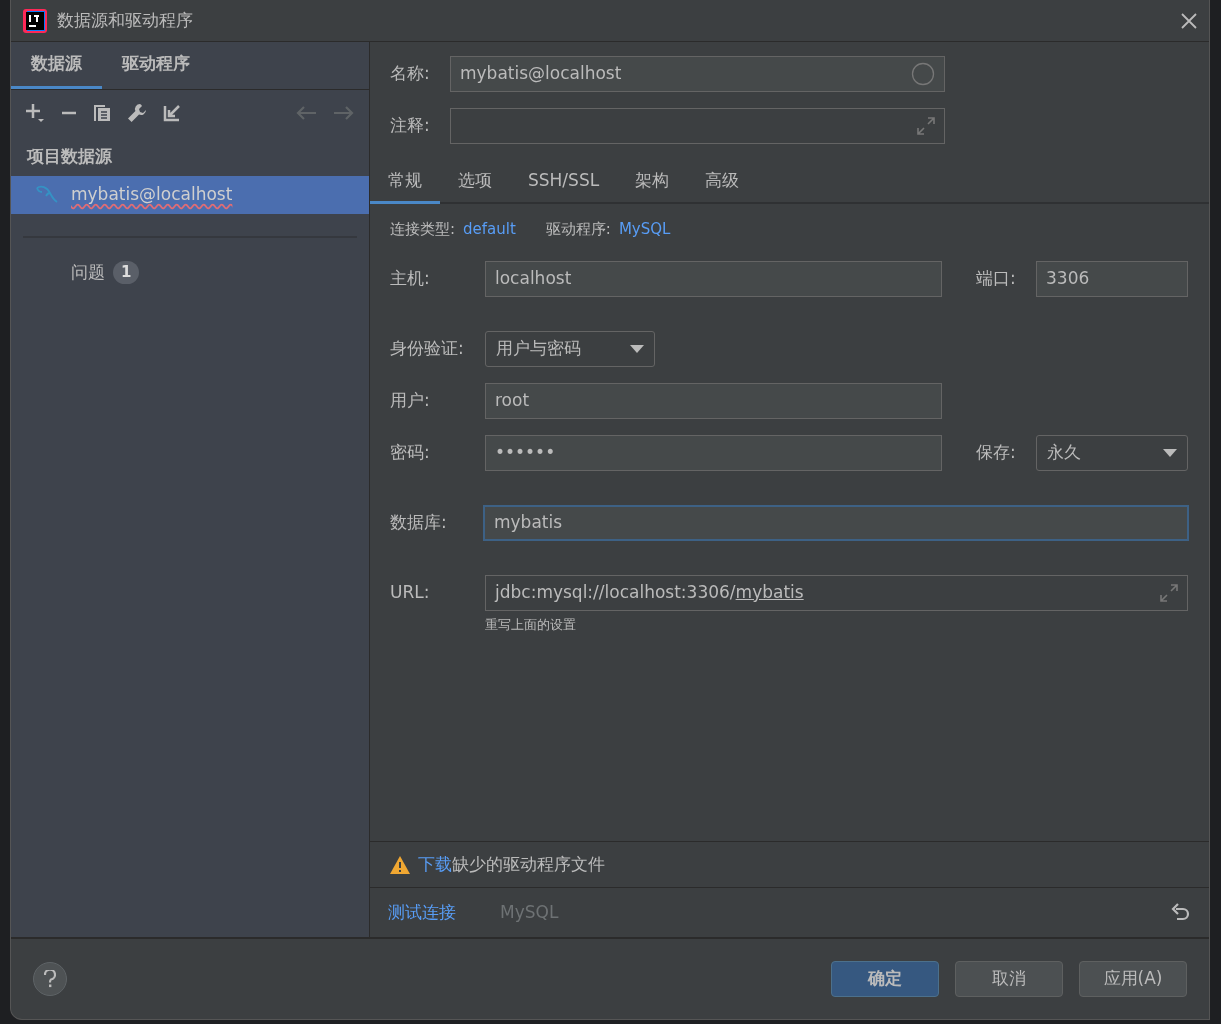 This screenshot has width=1221, height=1024. I want to click on arrow-left-icon, so click(306, 113).